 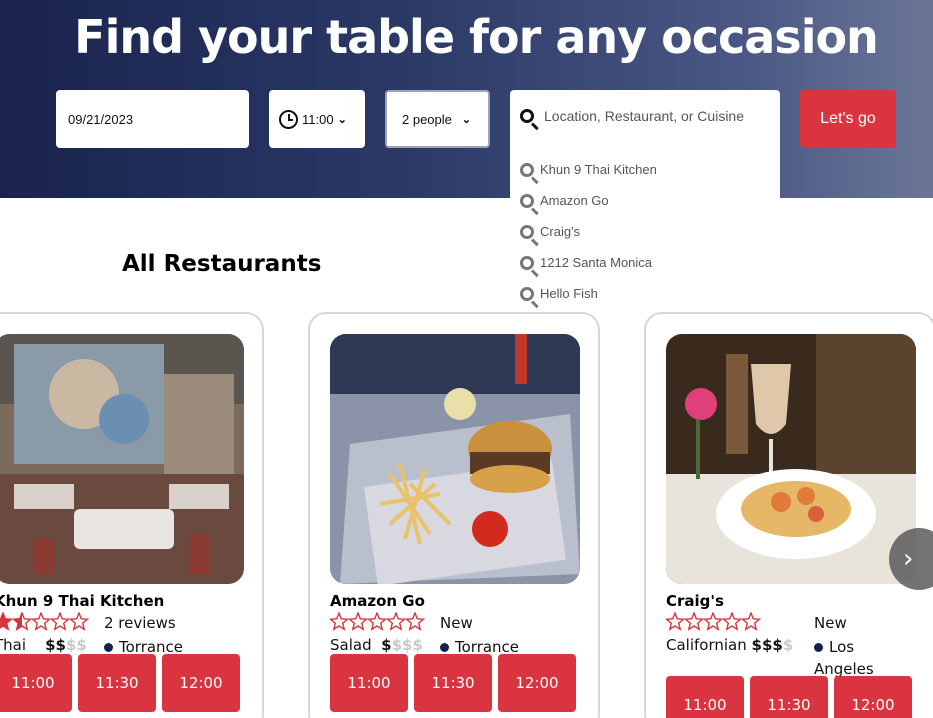 I want to click on clock-icon, so click(x=288, y=119).